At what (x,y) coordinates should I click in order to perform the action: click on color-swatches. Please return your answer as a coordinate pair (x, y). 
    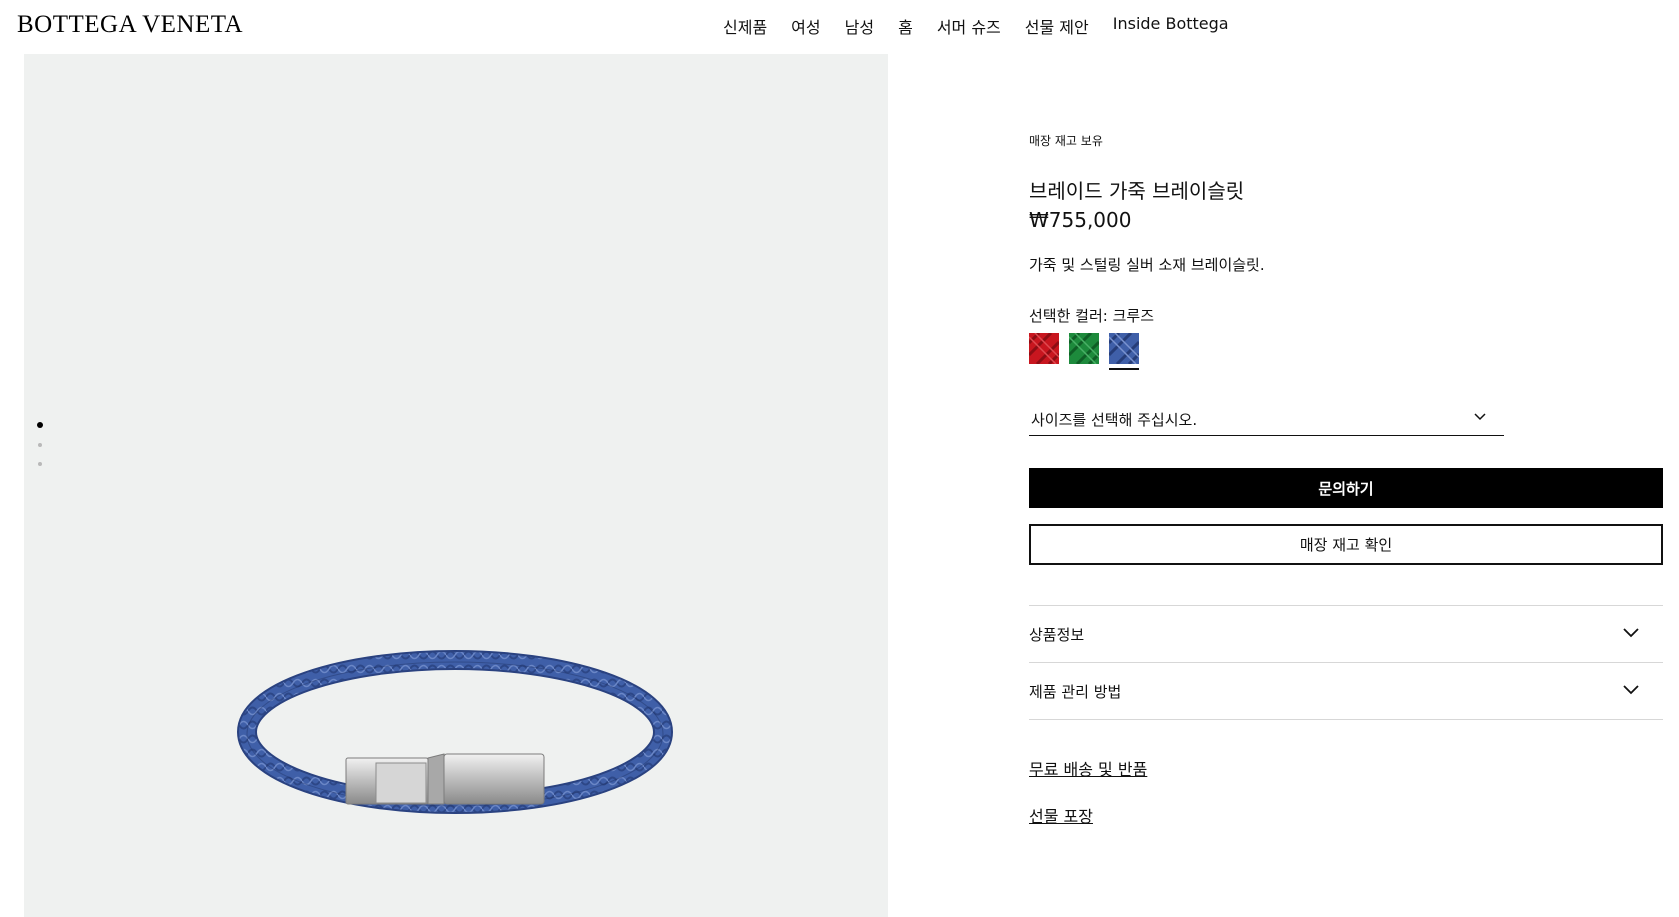
    Looking at the image, I should click on (1084, 351).